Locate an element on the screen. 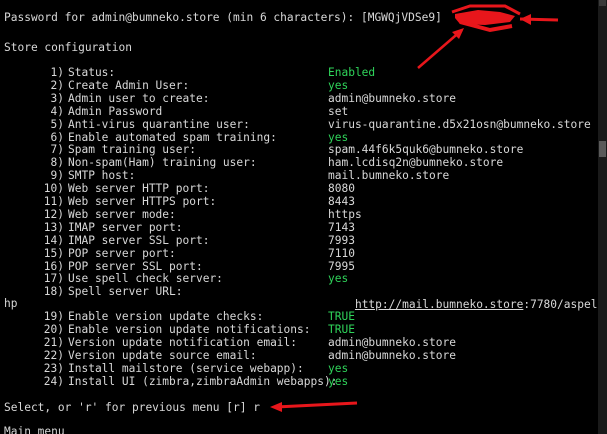 Image resolution: width=607 pixels, height=434 pixels. config-item-label: Admin user to create: is located at coordinates (139, 98).